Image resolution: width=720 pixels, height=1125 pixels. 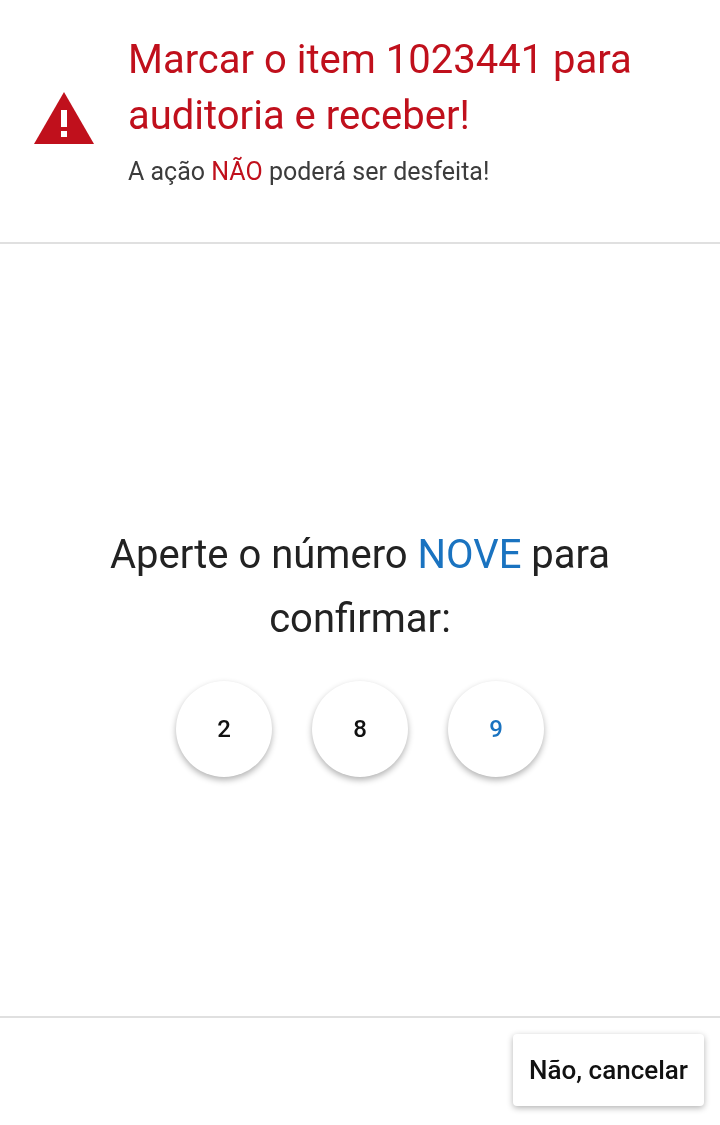 What do you see at coordinates (64, 118) in the screenshot?
I see `warning-icon` at bounding box center [64, 118].